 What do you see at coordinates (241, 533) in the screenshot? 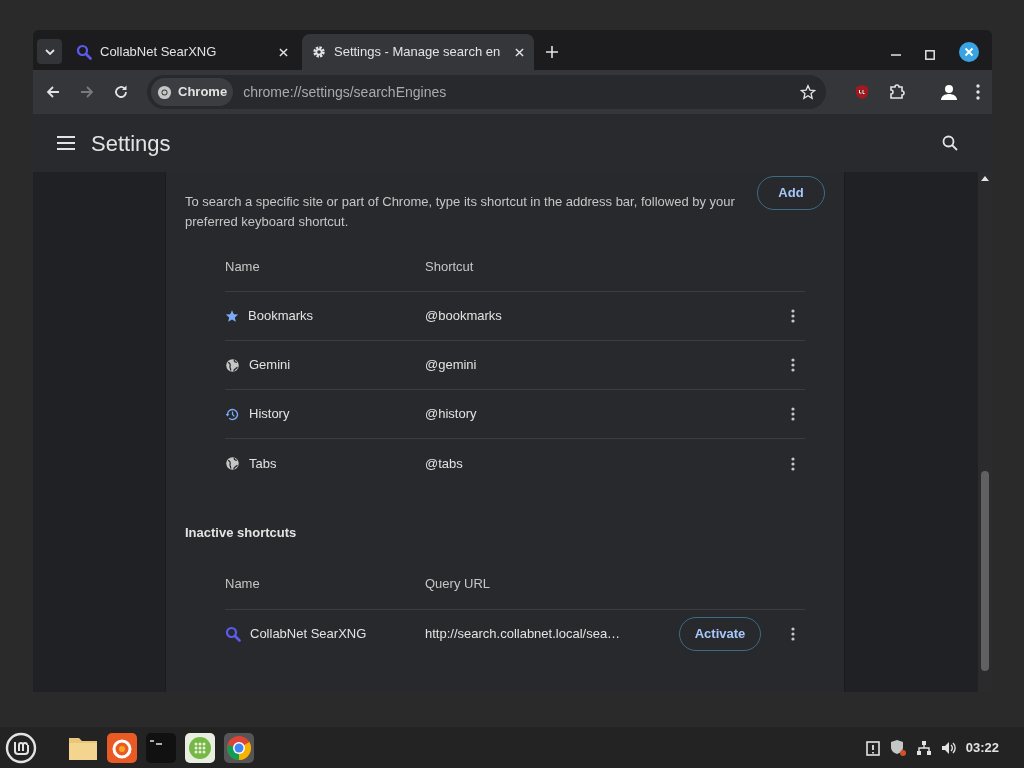
I see `section-title: Inactive shortcuts` at bounding box center [241, 533].